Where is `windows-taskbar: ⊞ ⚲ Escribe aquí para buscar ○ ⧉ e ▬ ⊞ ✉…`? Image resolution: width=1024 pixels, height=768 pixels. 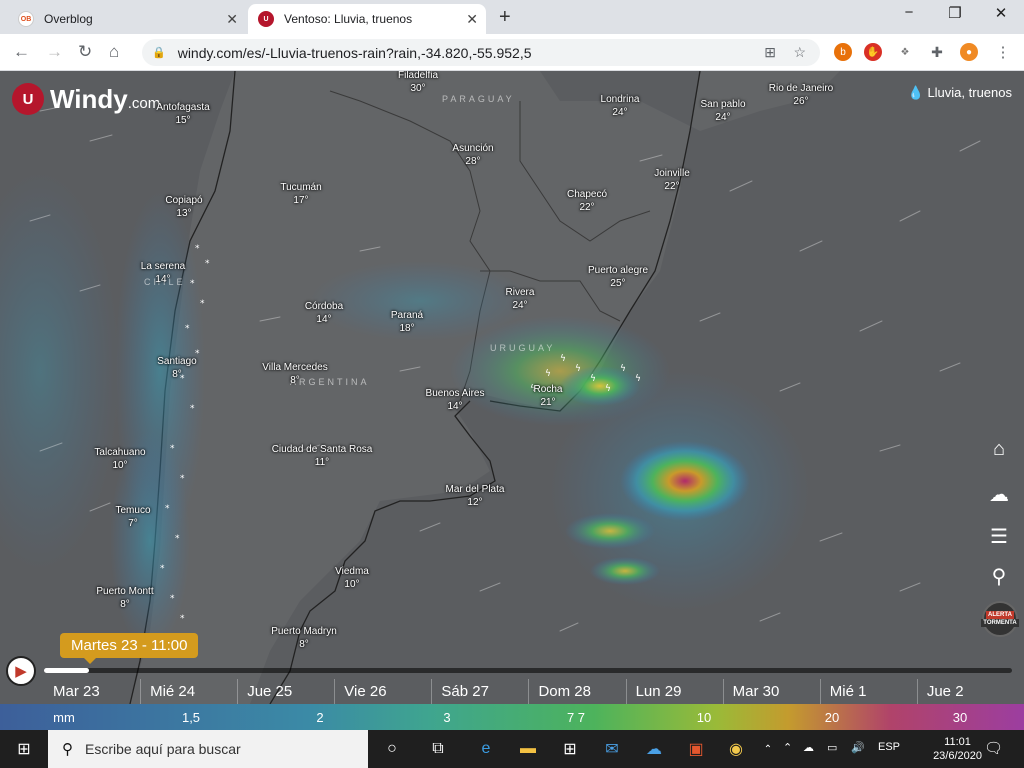
windows-taskbar: ⊞ ⚲ Escribe aquí para buscar ○ ⧉ e ▬ ⊞ ✉… is located at coordinates (512, 749).